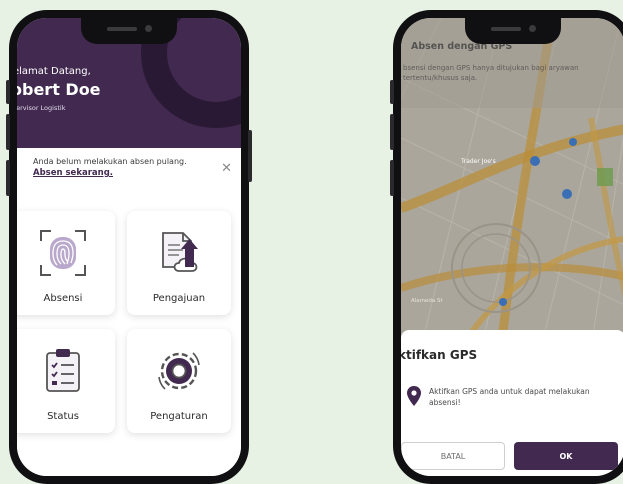 The width and height of the screenshot is (623, 484). Describe the element at coordinates (63, 298) in the screenshot. I see `menu-label: Absensi` at that location.